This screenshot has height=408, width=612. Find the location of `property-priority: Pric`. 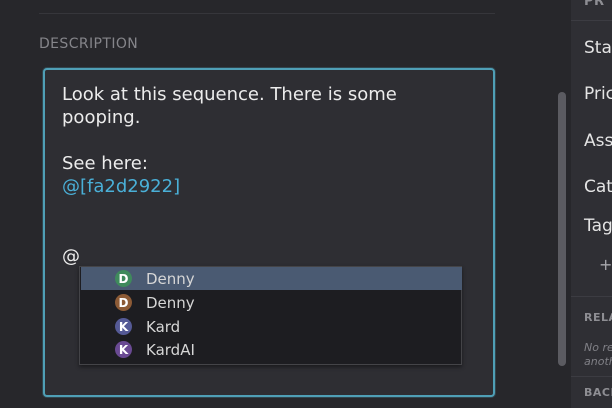

property-priority: Pric is located at coordinates (598, 94).